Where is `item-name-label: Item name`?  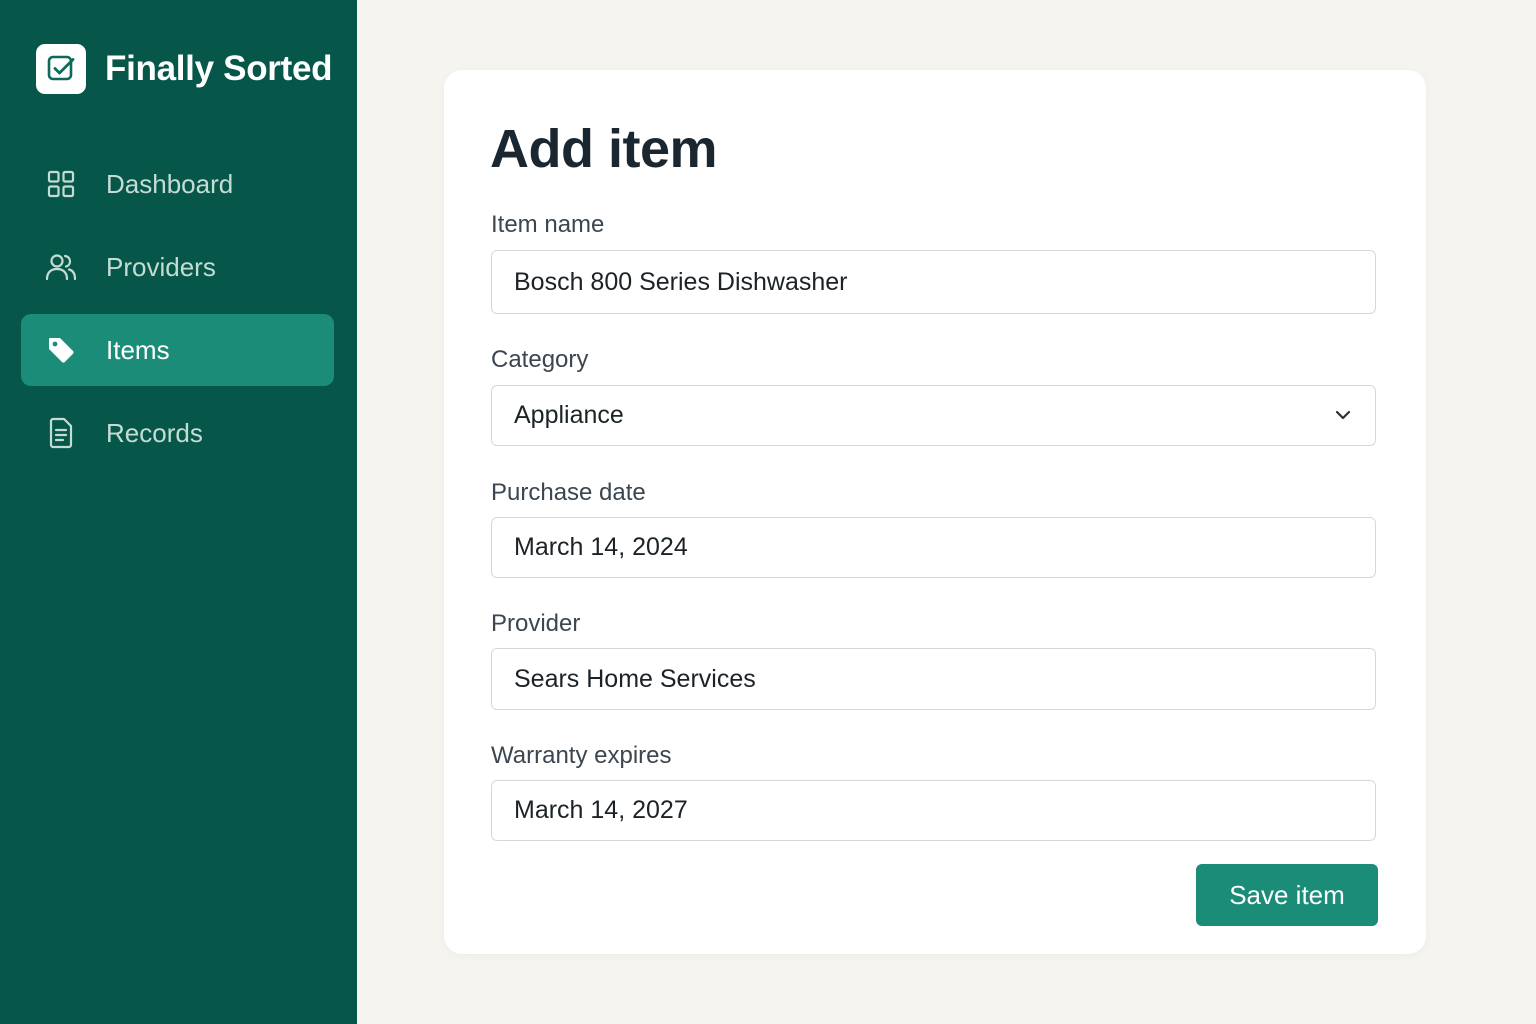 item-name-label: Item name is located at coordinates (548, 224).